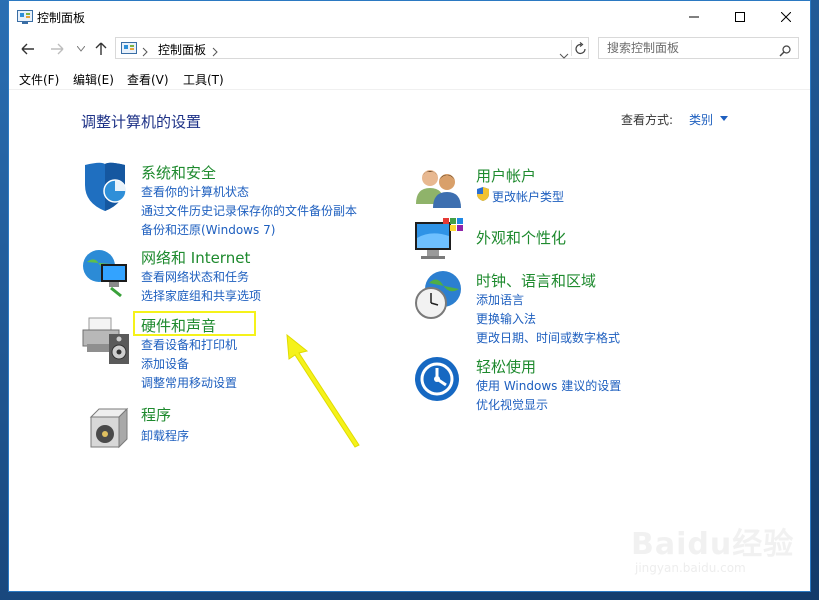 This screenshot has height=600, width=819. I want to click on programs-icon, so click(107, 429).